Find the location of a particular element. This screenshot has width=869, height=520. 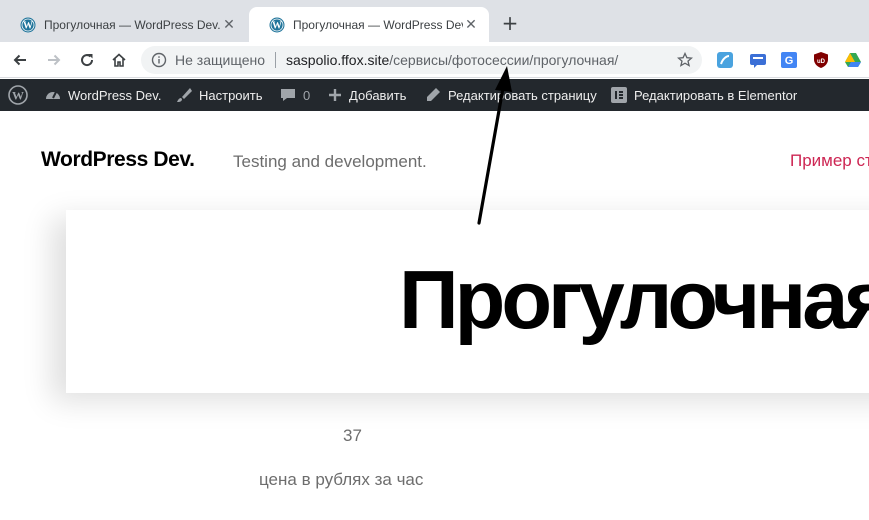

admin-comments-count: 0 is located at coordinates (307, 95).